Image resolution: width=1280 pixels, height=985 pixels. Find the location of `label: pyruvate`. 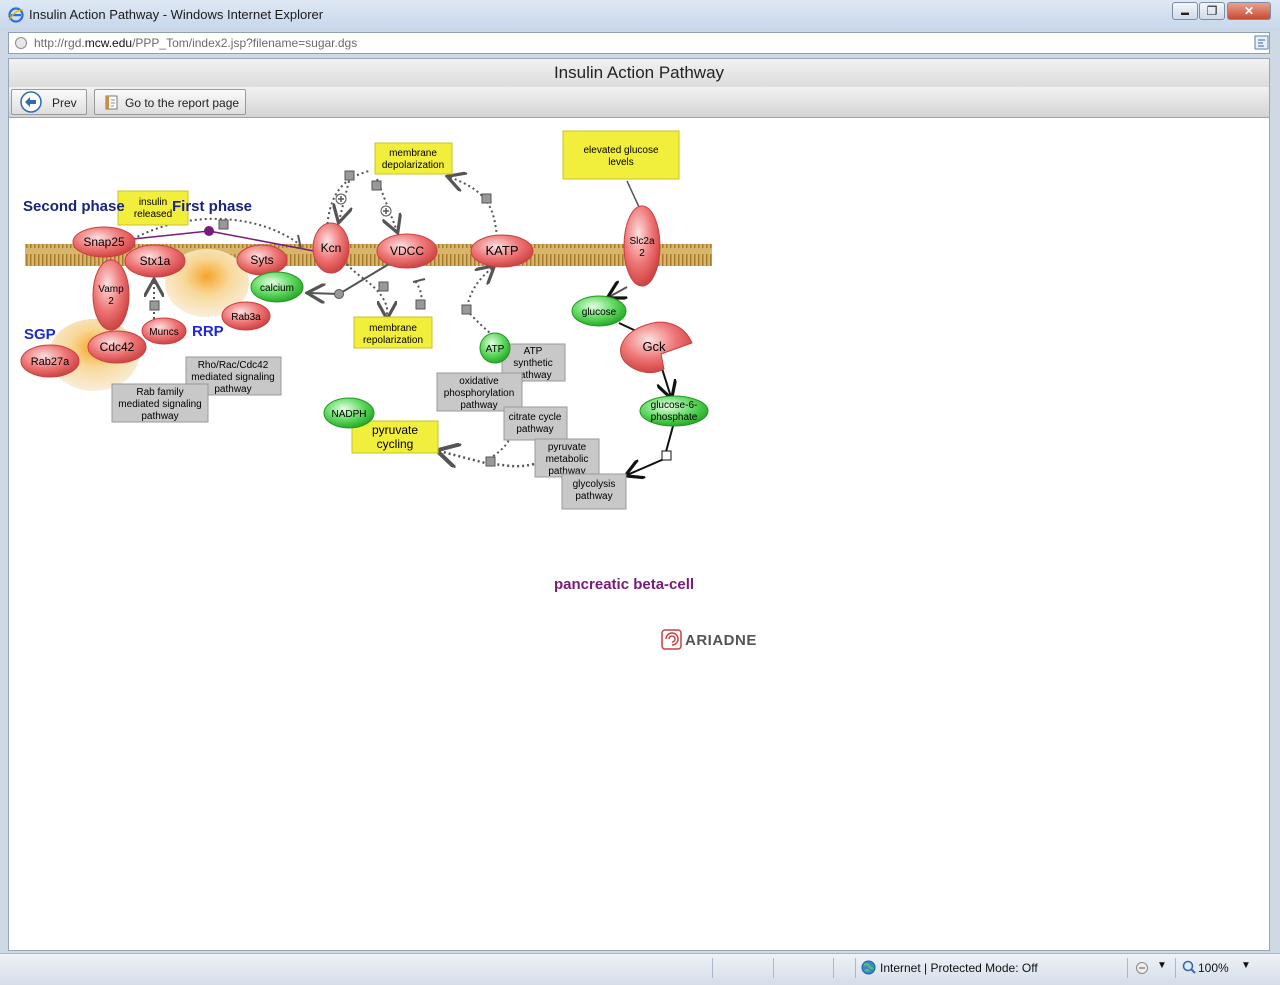

label: pyruvate is located at coordinates (395, 430).